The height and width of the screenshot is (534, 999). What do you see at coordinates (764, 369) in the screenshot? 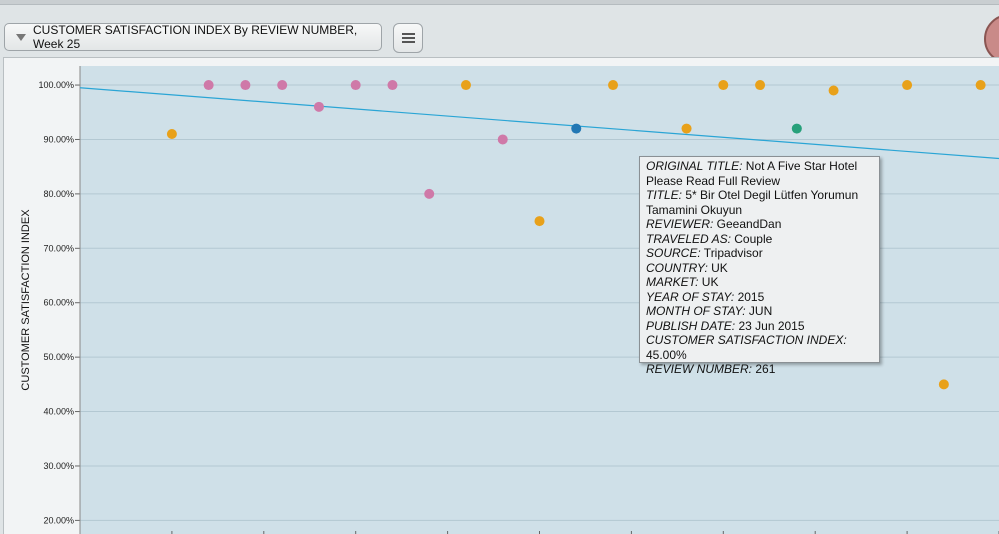
I see `tooltip-field-value: 261` at bounding box center [764, 369].